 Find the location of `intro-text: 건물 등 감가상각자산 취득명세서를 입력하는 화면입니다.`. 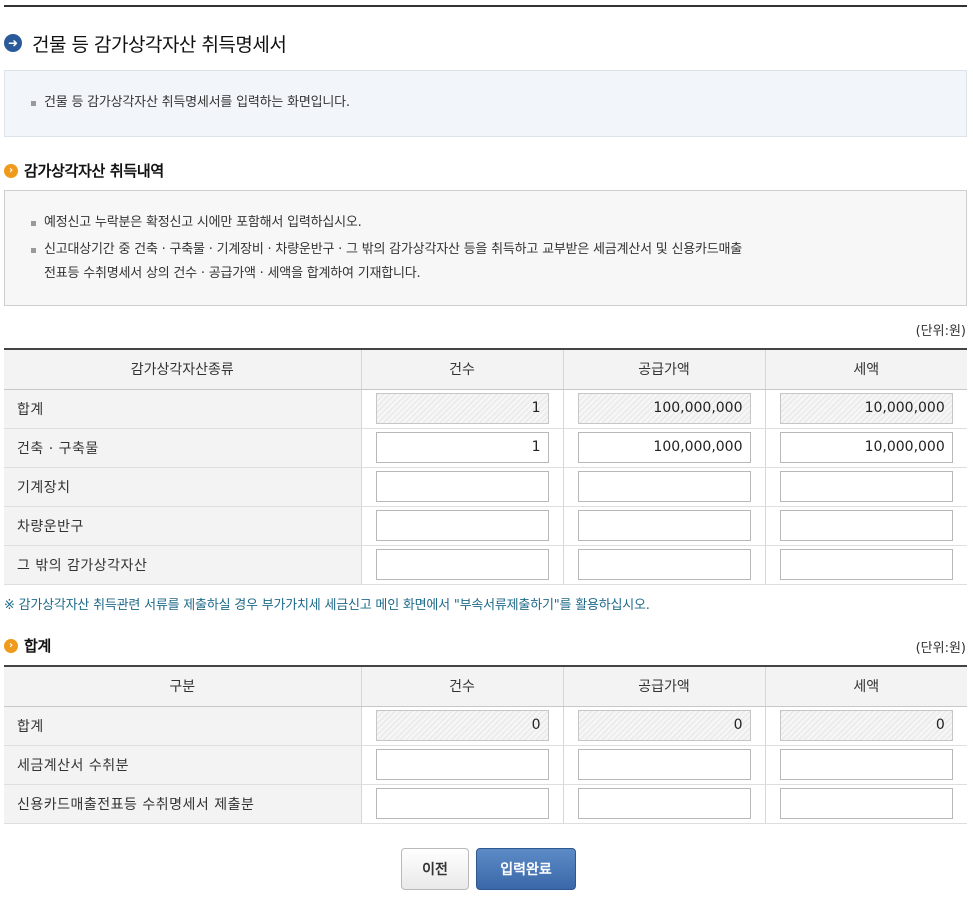

intro-text: 건물 등 감가상각자산 취득명세서를 입력하는 화면입니다. is located at coordinates (197, 102).